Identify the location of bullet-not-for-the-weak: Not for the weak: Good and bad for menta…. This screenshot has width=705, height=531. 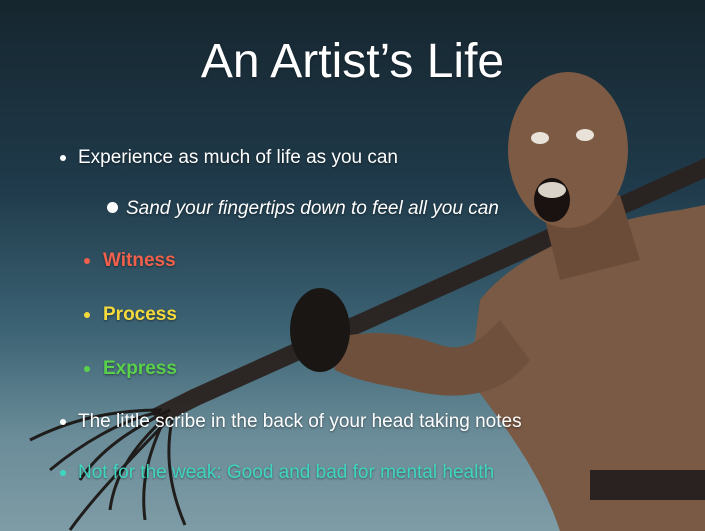
(286, 472).